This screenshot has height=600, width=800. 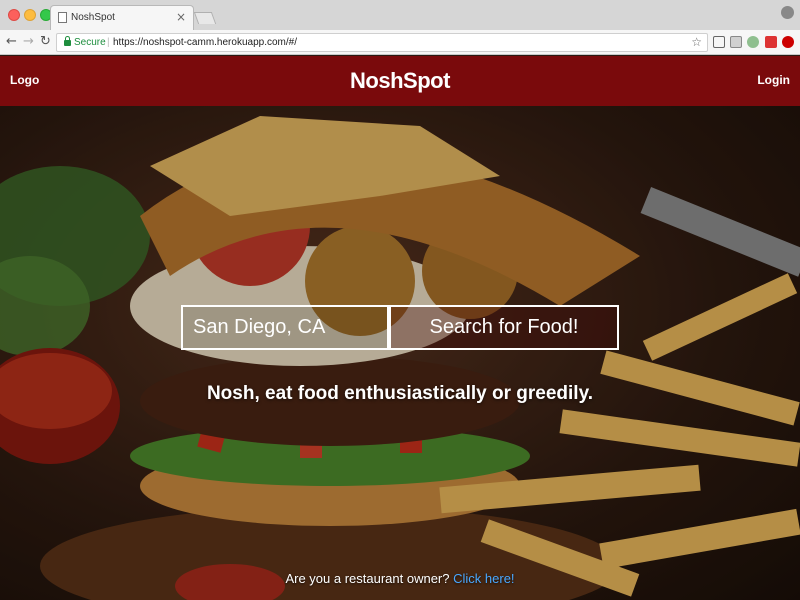 What do you see at coordinates (773, 80) in the screenshot?
I see `login-link: Login` at bounding box center [773, 80].